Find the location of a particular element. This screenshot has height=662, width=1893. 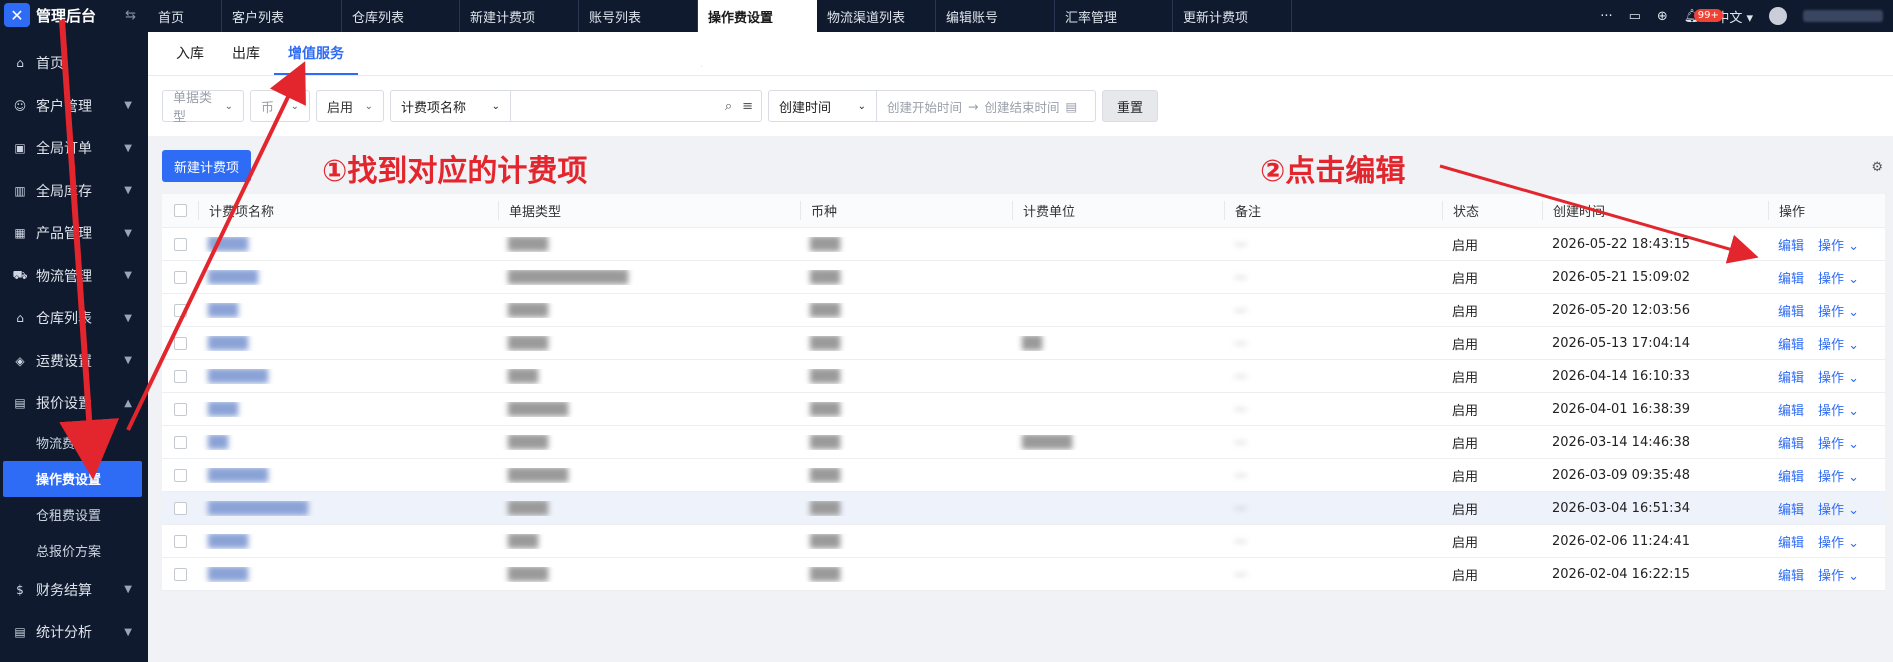

new-fee-item-button: 新建计费项 is located at coordinates (207, 166).